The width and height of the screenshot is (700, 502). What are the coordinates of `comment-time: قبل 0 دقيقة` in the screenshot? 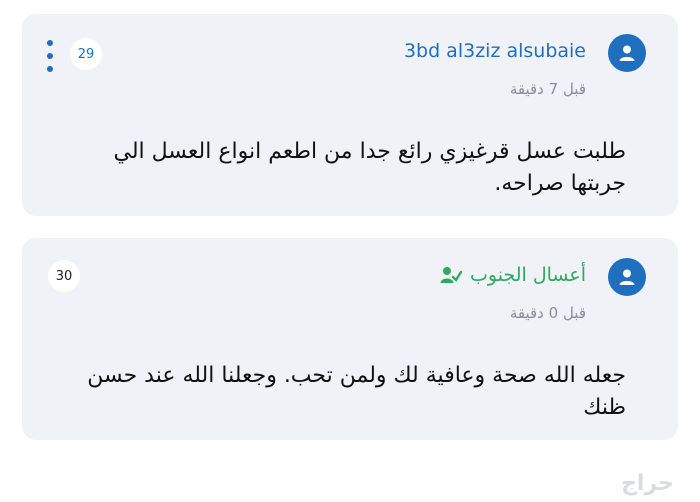 It's located at (547, 313).